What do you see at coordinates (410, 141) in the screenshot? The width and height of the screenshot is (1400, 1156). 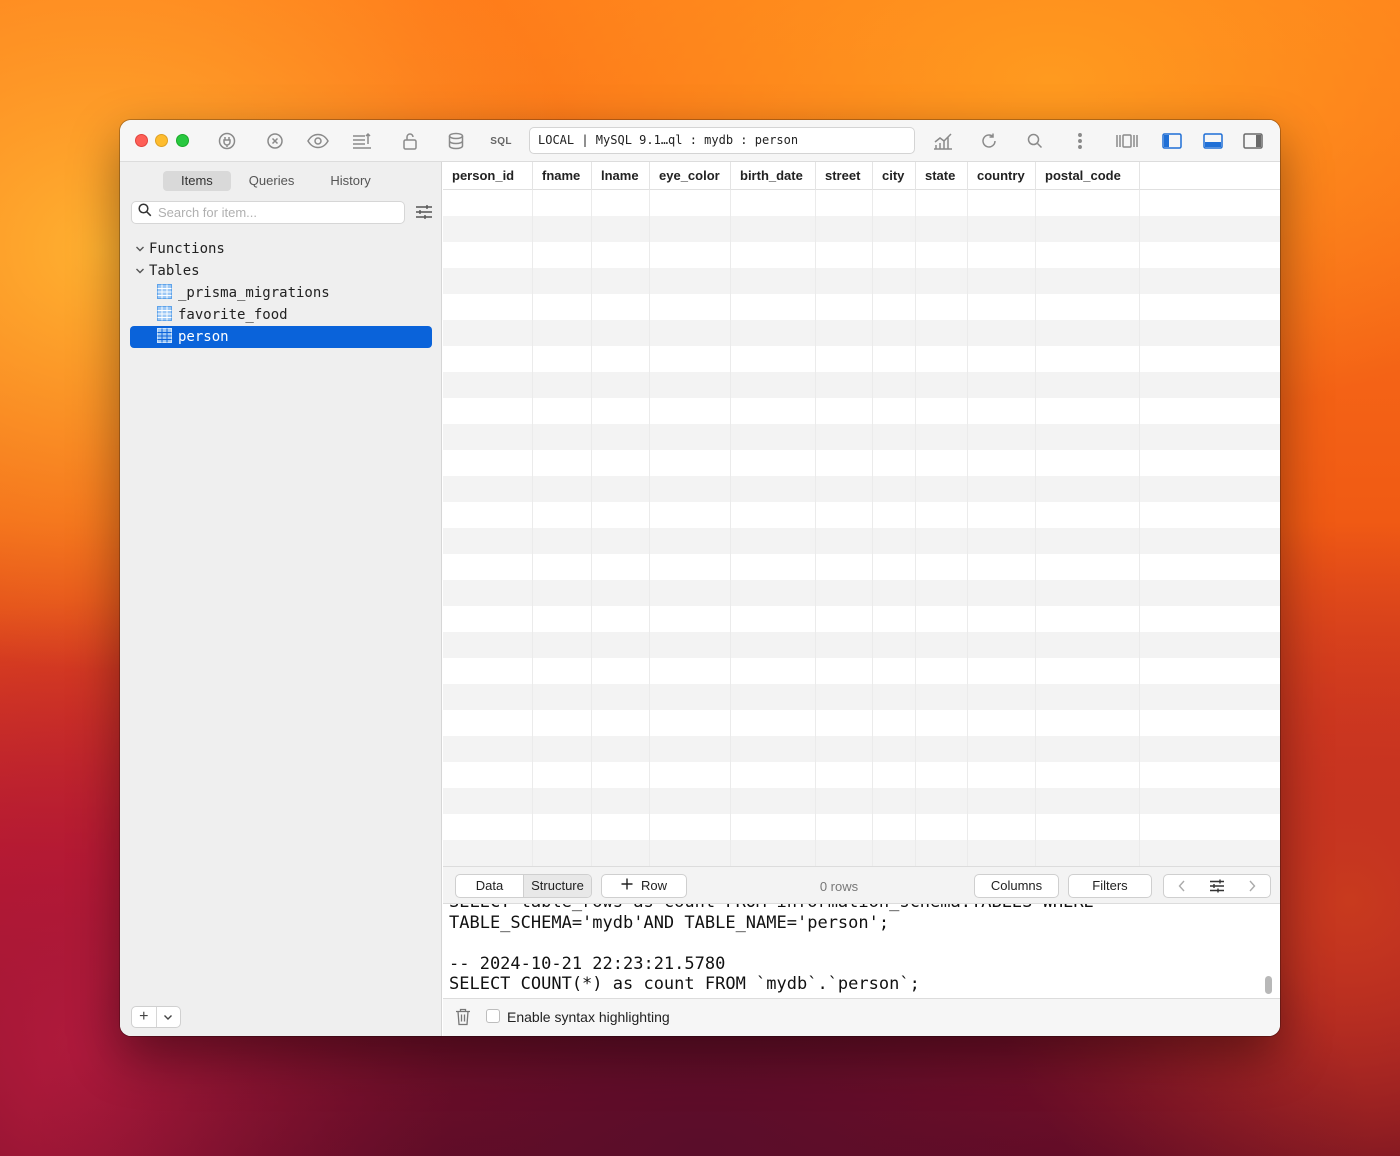 I see `unlock-icon` at bounding box center [410, 141].